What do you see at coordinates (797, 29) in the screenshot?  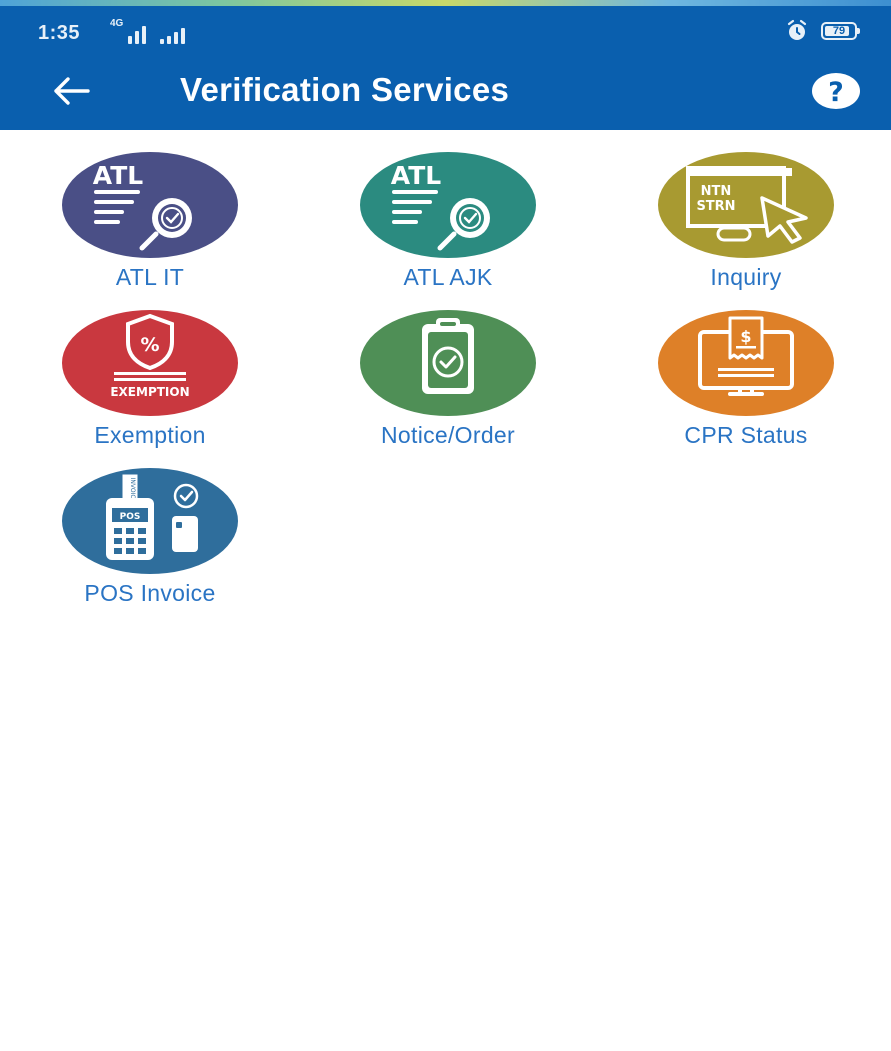 I see `alarm-icon` at bounding box center [797, 29].